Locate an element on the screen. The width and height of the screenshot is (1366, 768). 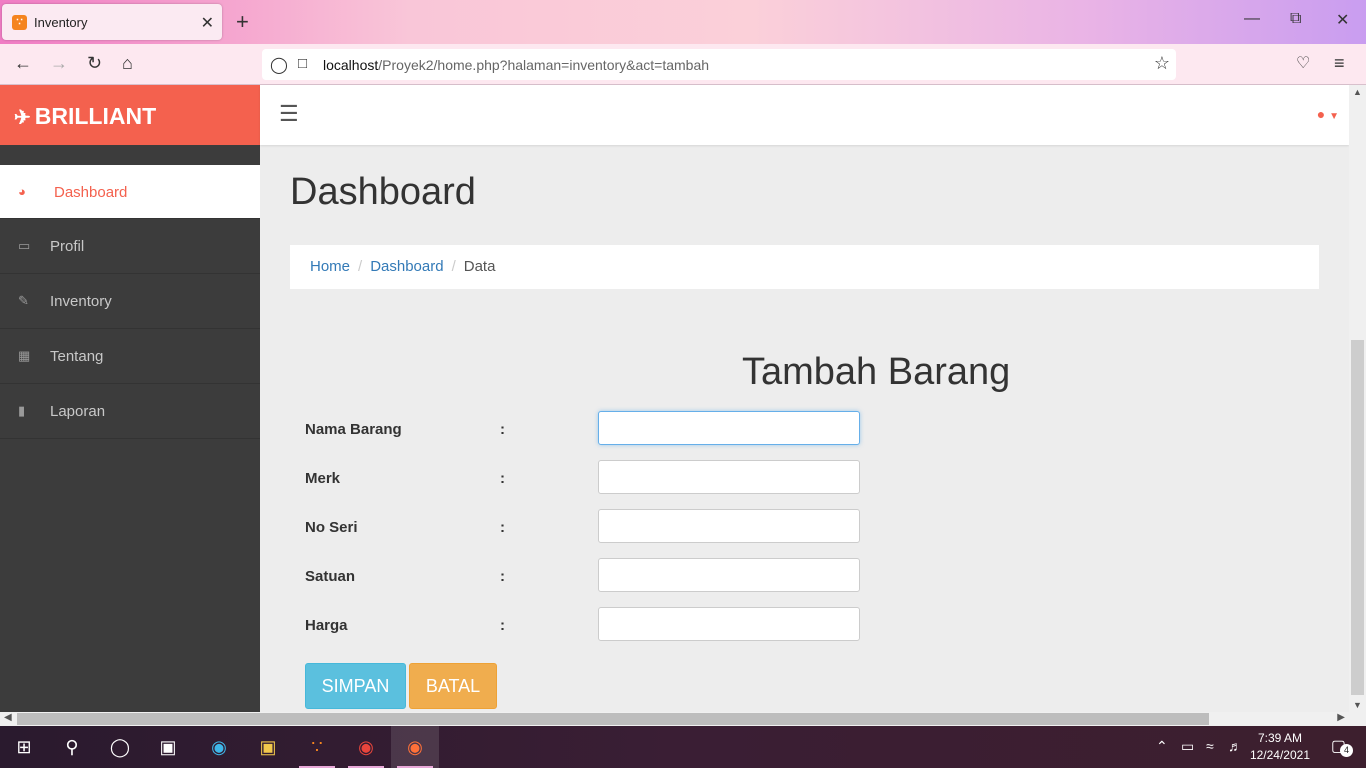
system-clock: 7:39 AM 12/24/2021 is located at coordinates (1280, 747).